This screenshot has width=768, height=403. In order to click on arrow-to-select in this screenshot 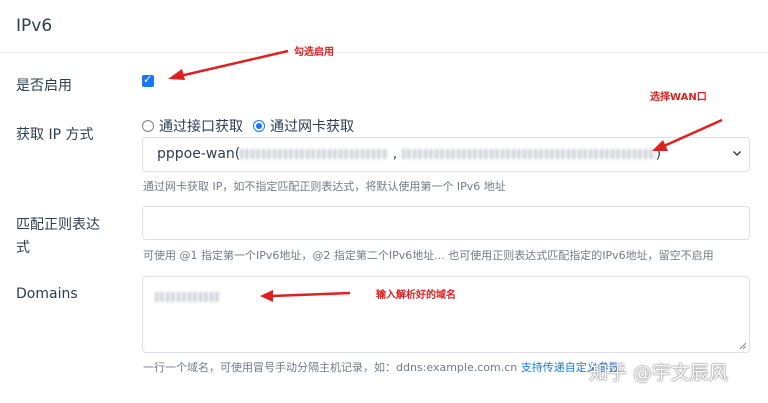, I will do `click(687, 134)`.